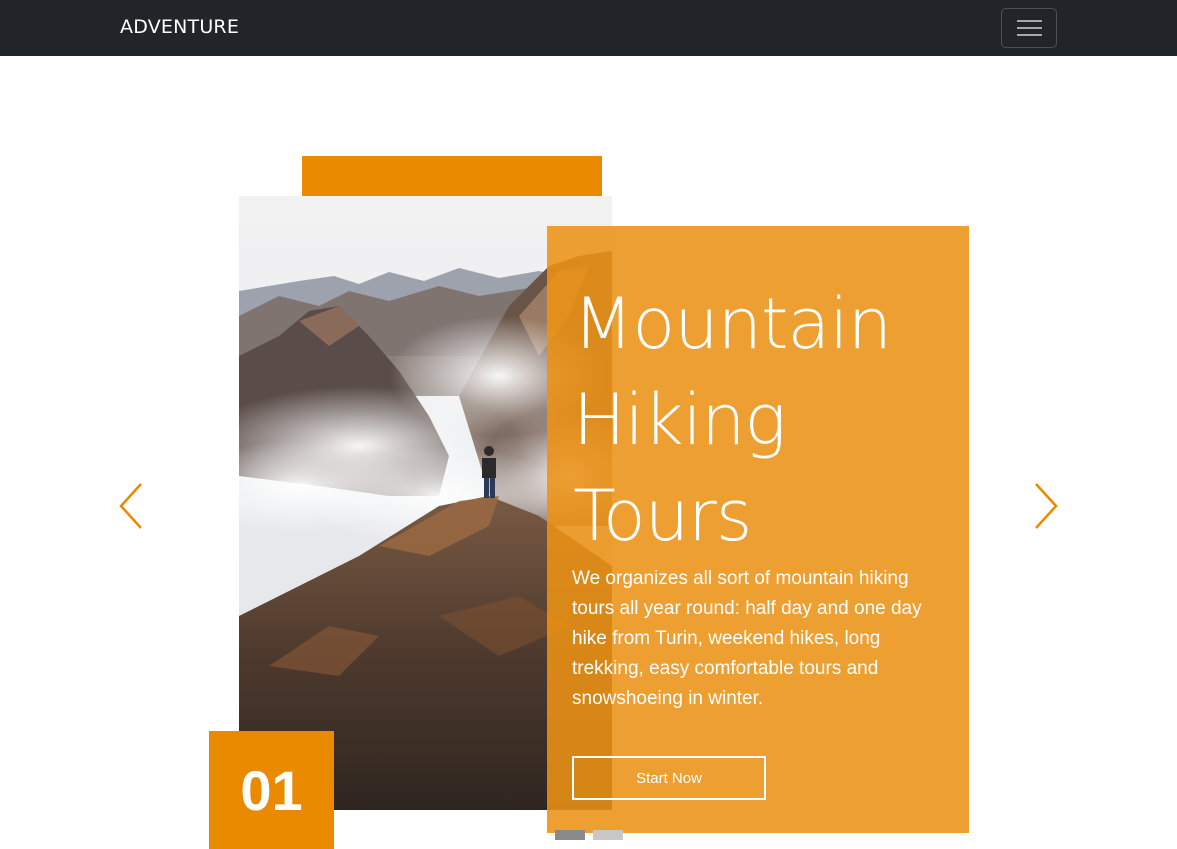 This screenshot has height=849, width=1177. I want to click on start-now-button: Start Now, so click(669, 778).